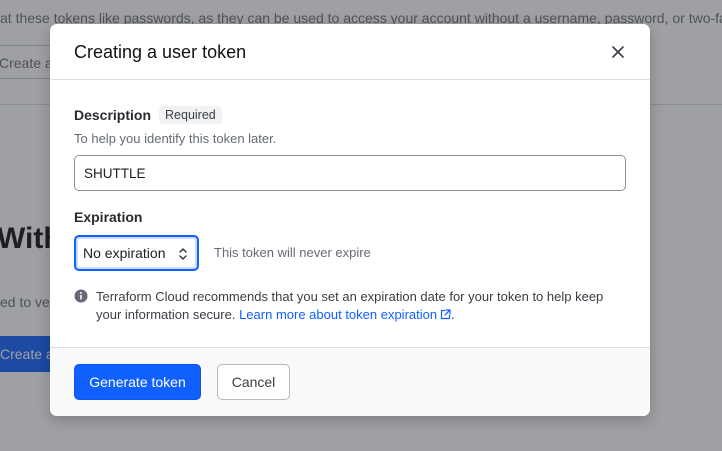 The height and width of the screenshot is (451, 722). I want to click on close-icon, so click(618, 52).